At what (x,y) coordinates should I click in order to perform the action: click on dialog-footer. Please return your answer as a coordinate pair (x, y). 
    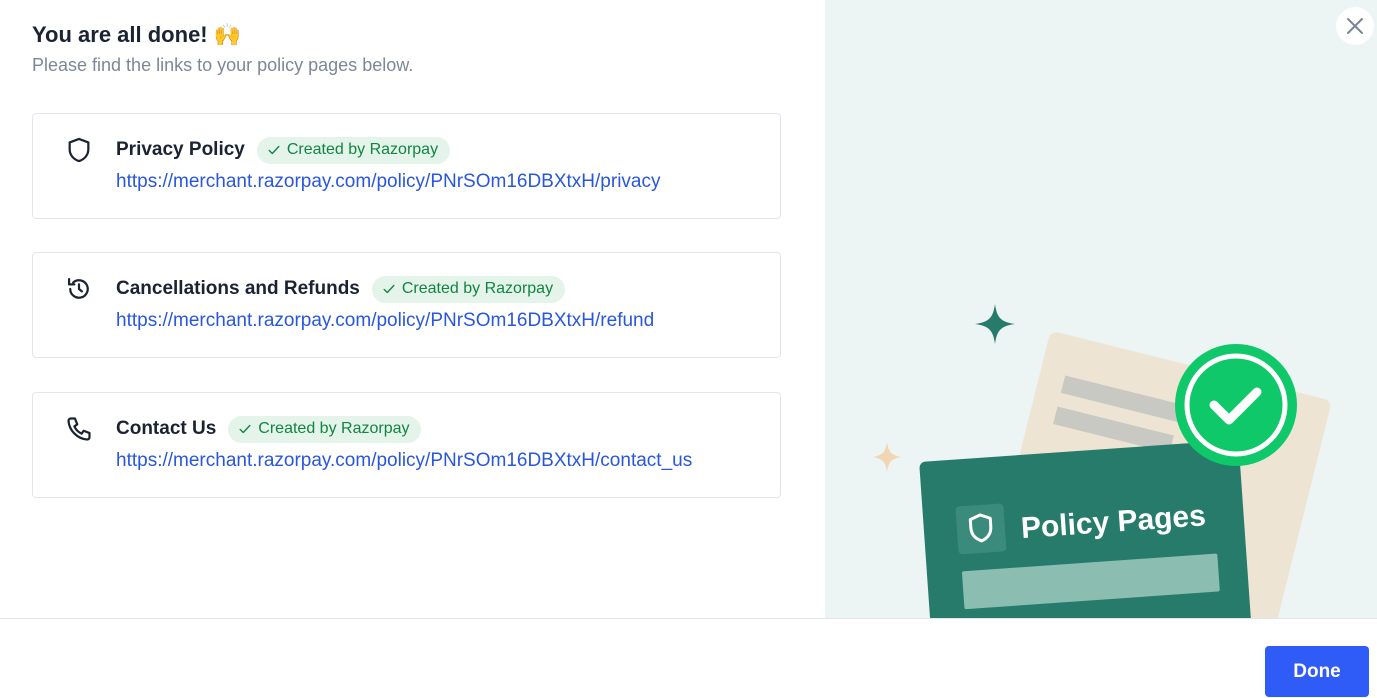
    Looking at the image, I should click on (688, 658).